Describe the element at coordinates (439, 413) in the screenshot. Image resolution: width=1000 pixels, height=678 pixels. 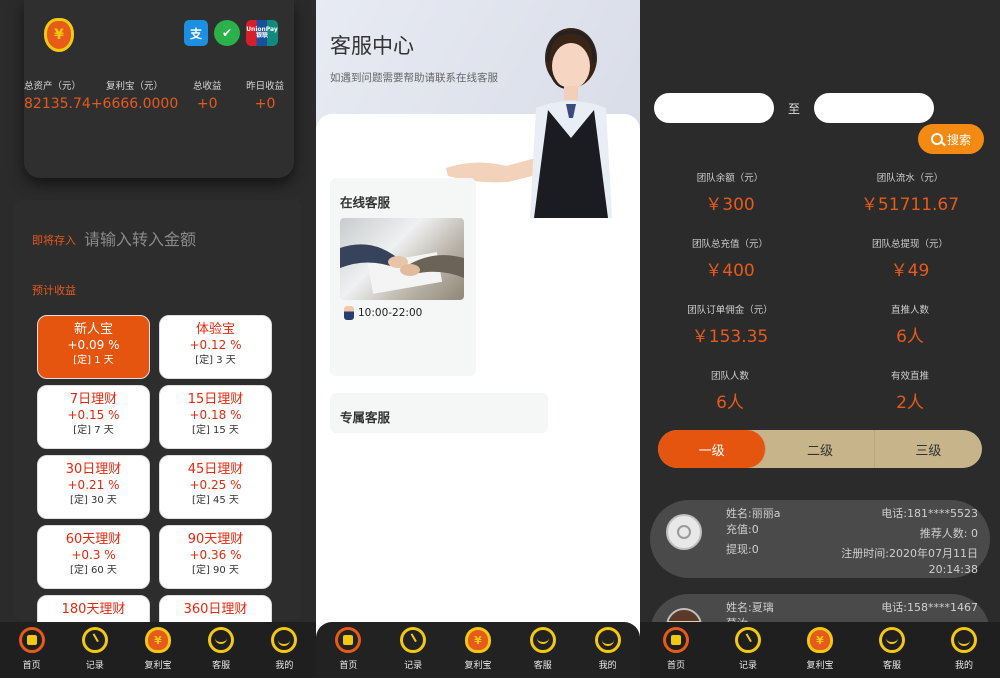
I see `exclusive-service-card: 专属客服` at that location.